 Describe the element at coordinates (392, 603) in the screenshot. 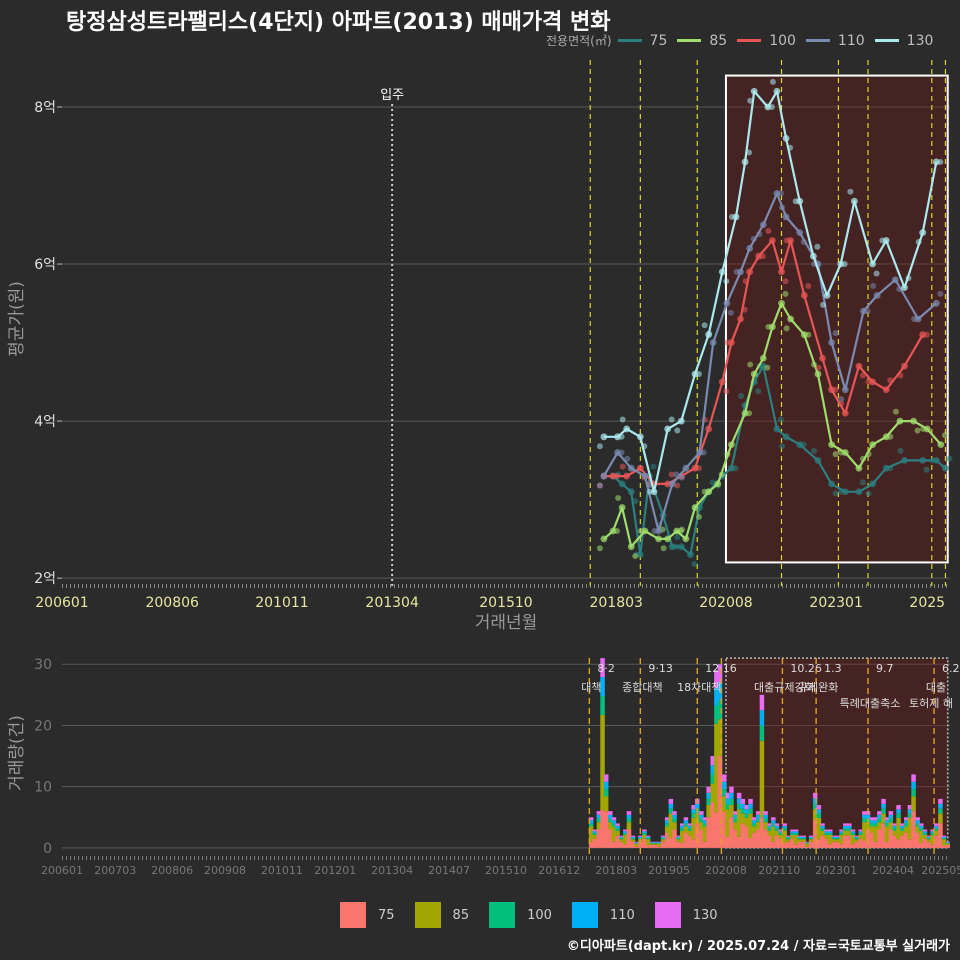

I see `price-x-tick-label: 201304` at that location.